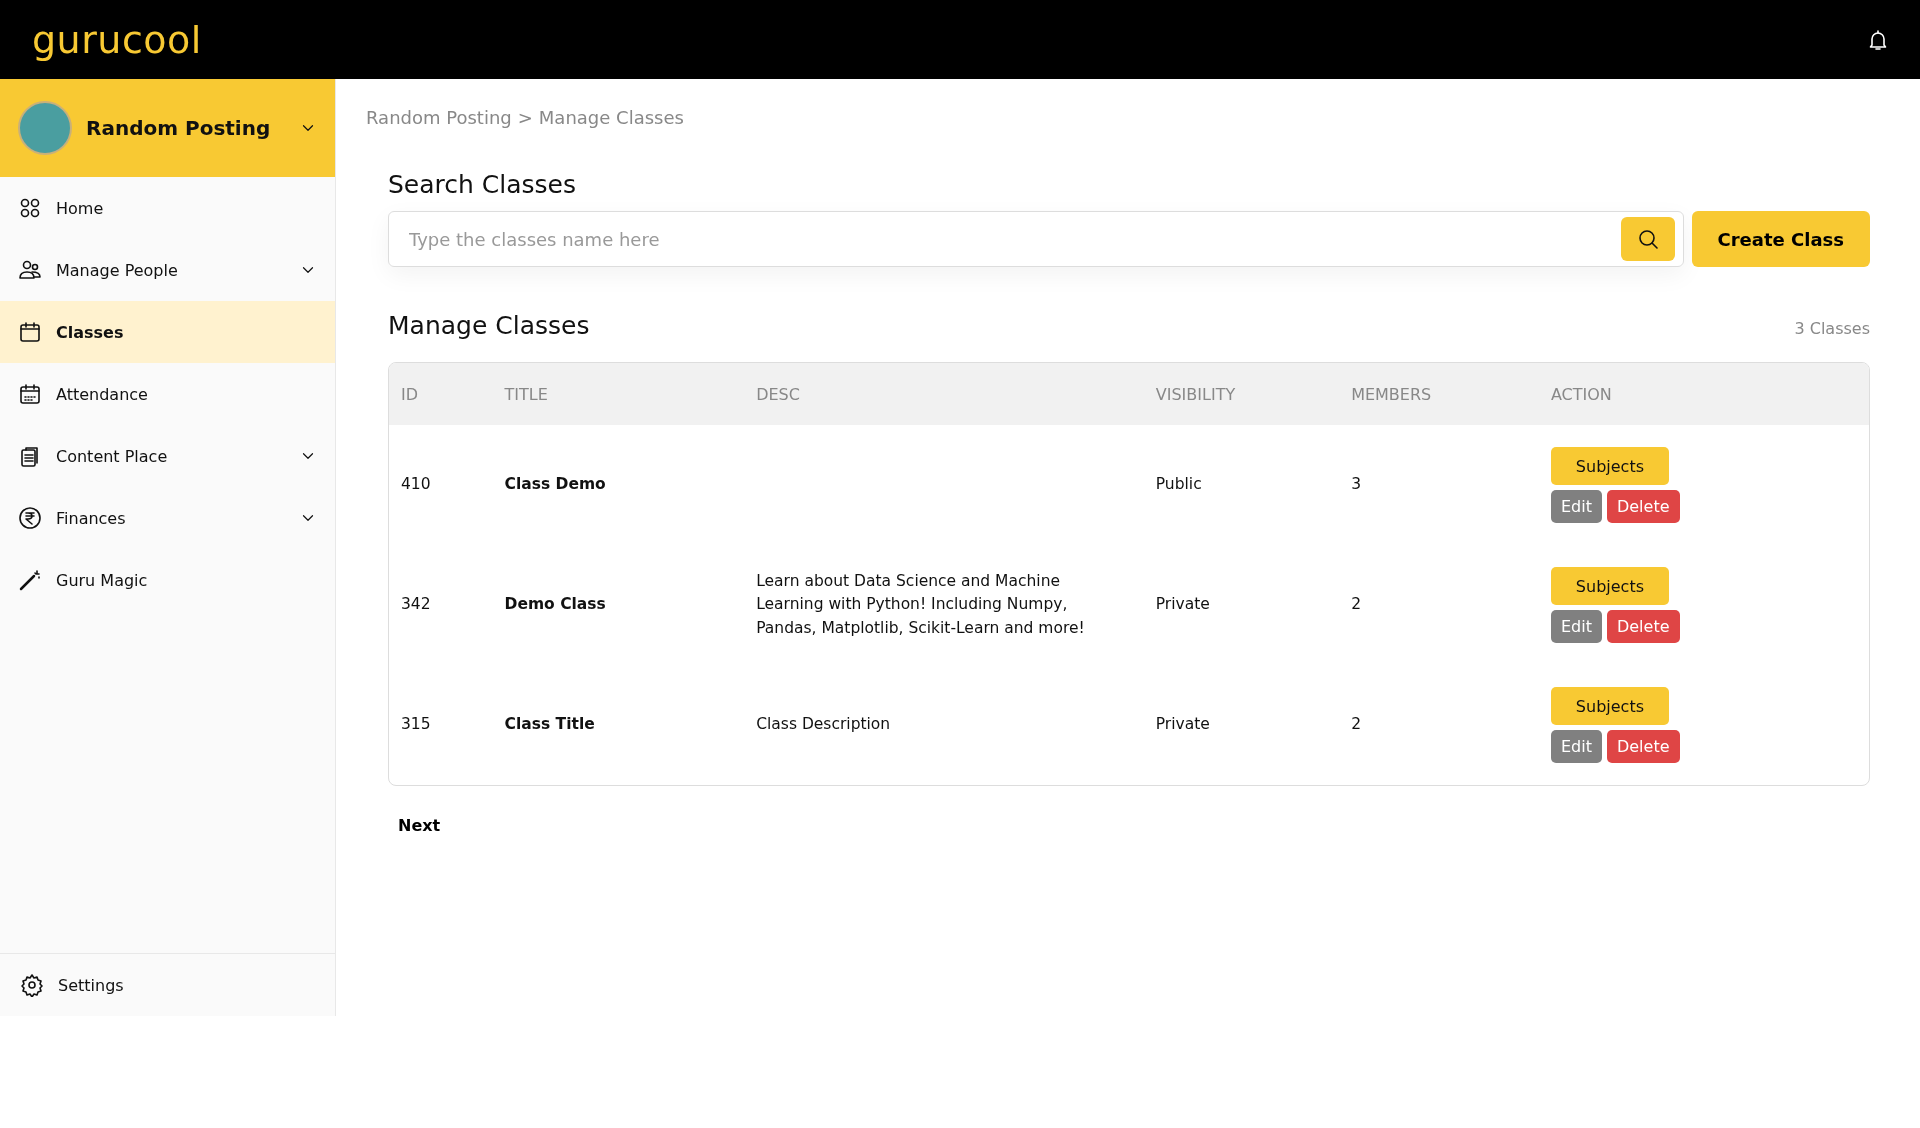 This screenshot has width=1920, height=1128. I want to click on people-icon, so click(30, 270).